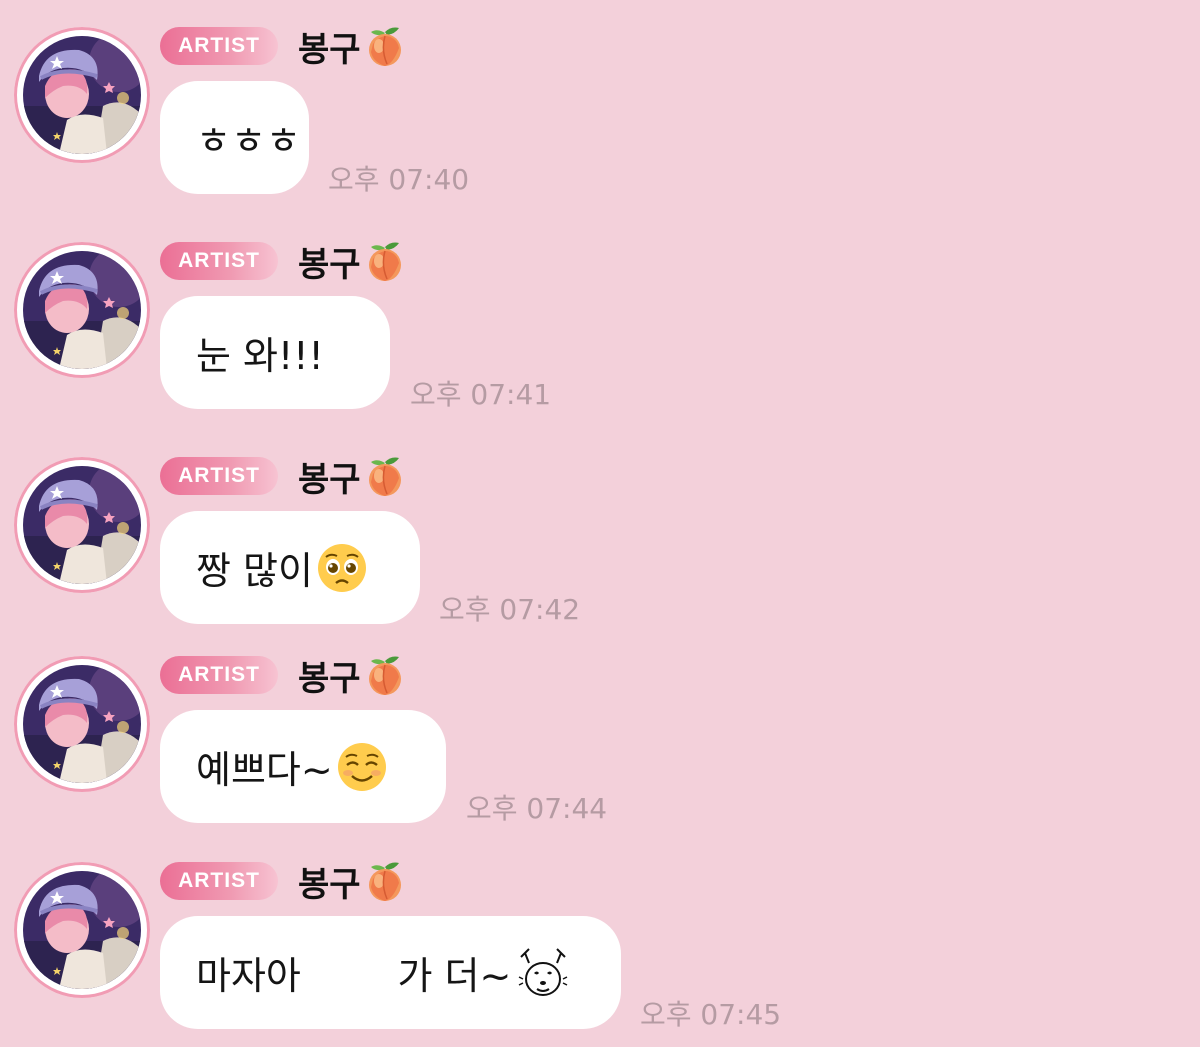  I want to click on message-bubble: 짱 많이, so click(290, 567).